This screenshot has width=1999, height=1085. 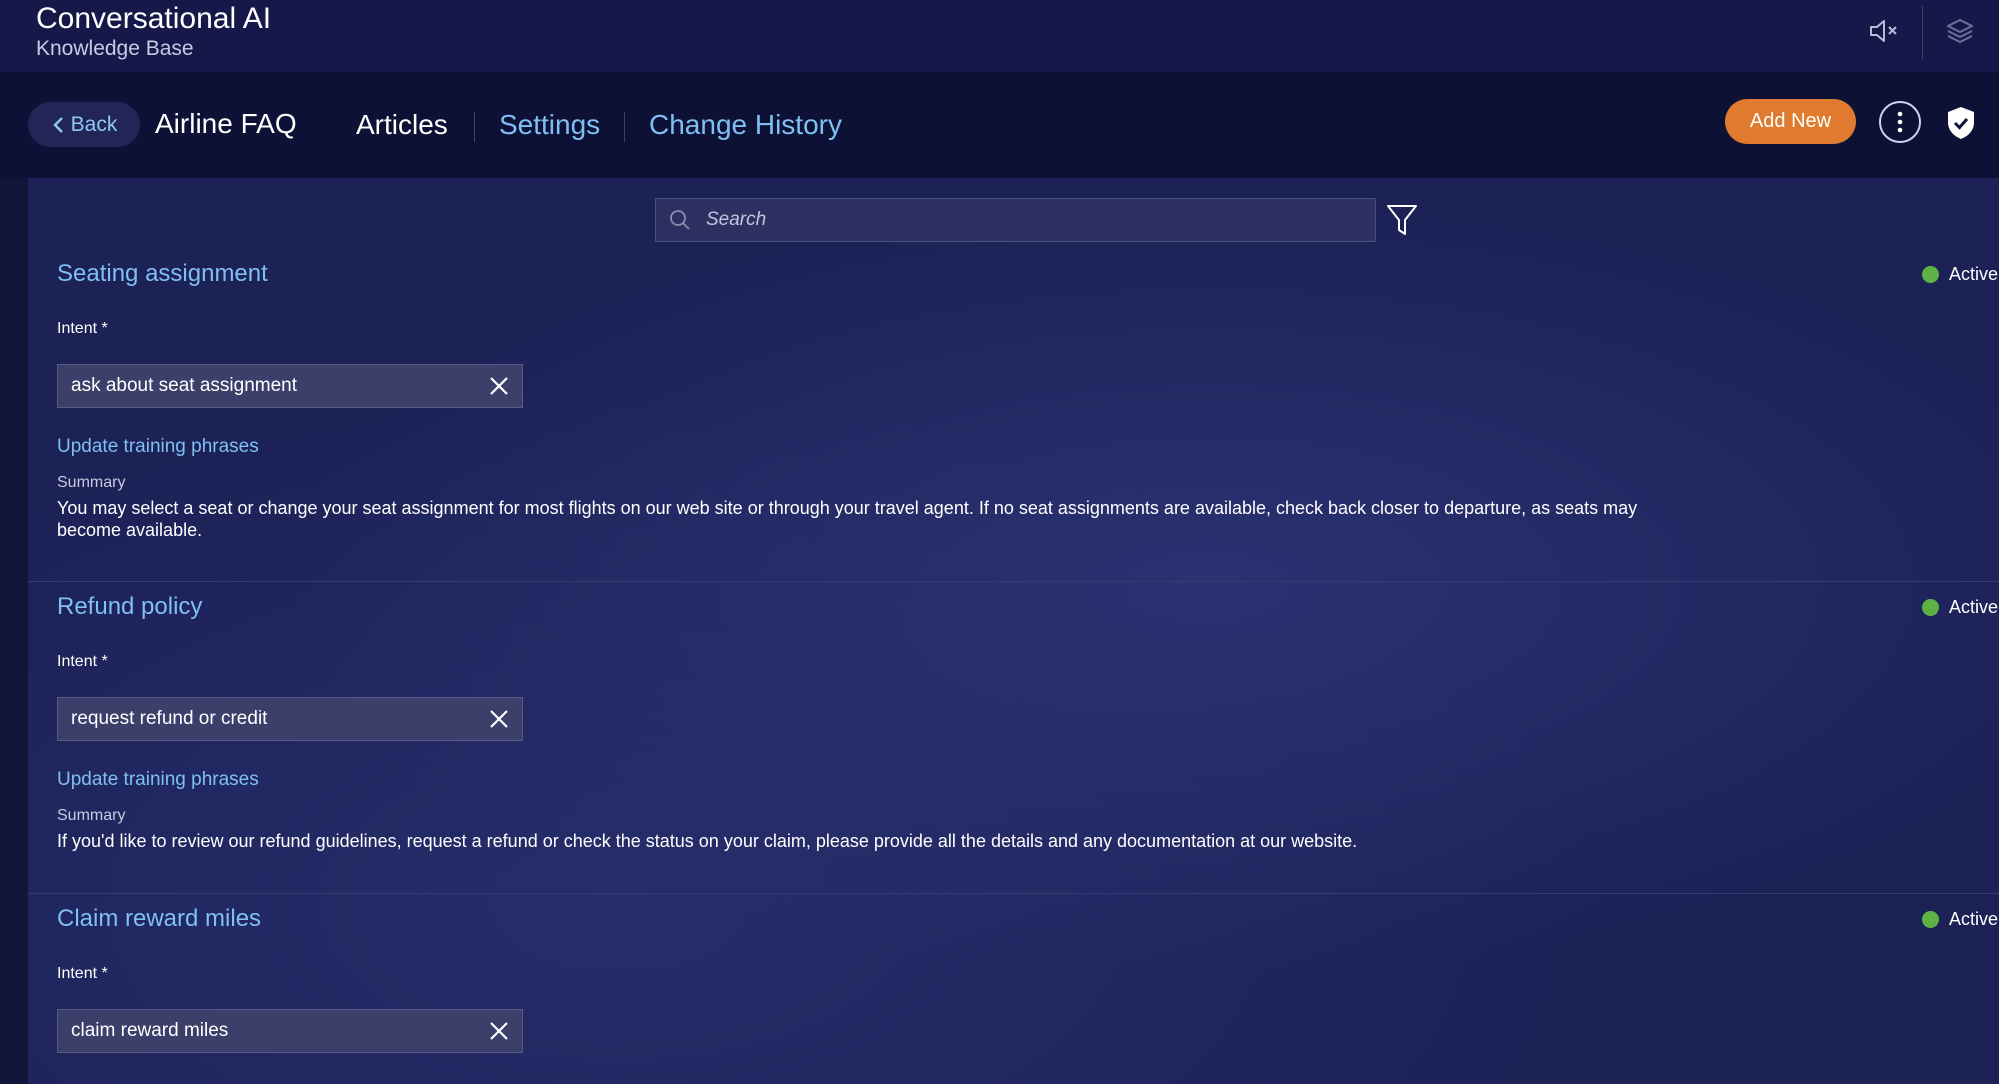 I want to click on article-title: Seating assignment, so click(x=162, y=274).